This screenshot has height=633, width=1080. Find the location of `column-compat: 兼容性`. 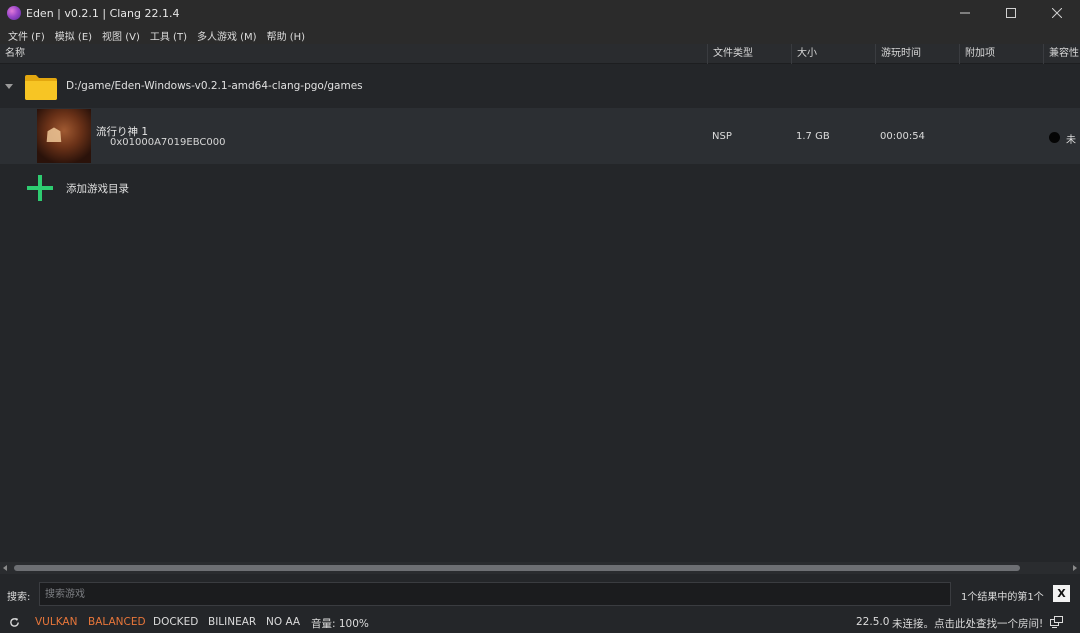

column-compat: 兼容性 is located at coordinates (1061, 54).